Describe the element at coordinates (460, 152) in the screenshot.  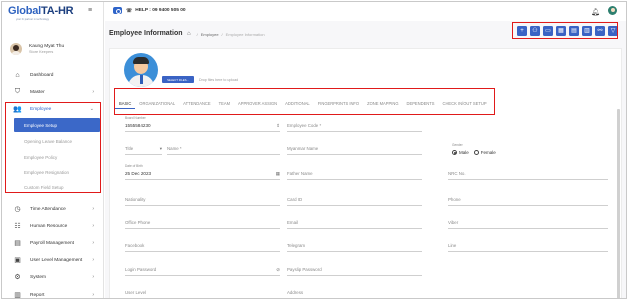
I see `gender-male-radio: Male` at that location.